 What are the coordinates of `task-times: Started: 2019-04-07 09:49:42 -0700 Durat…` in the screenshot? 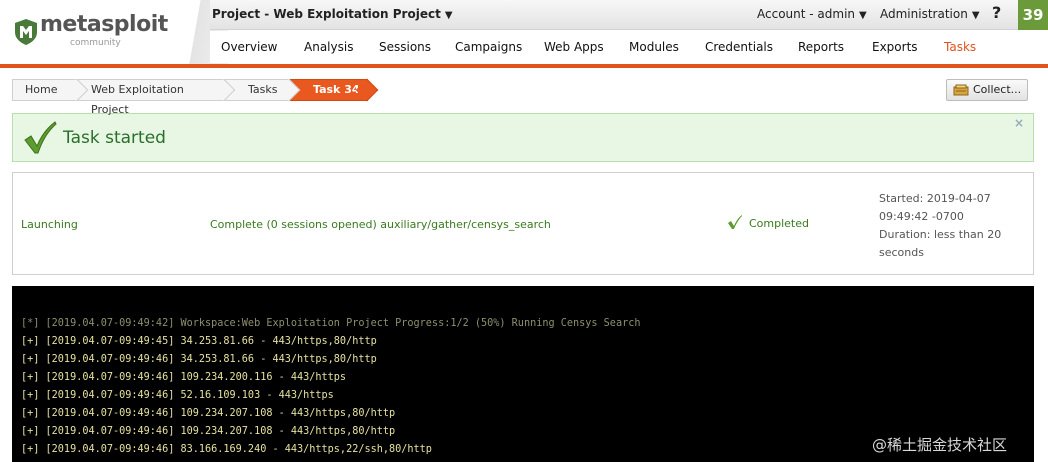 It's located at (954, 226).